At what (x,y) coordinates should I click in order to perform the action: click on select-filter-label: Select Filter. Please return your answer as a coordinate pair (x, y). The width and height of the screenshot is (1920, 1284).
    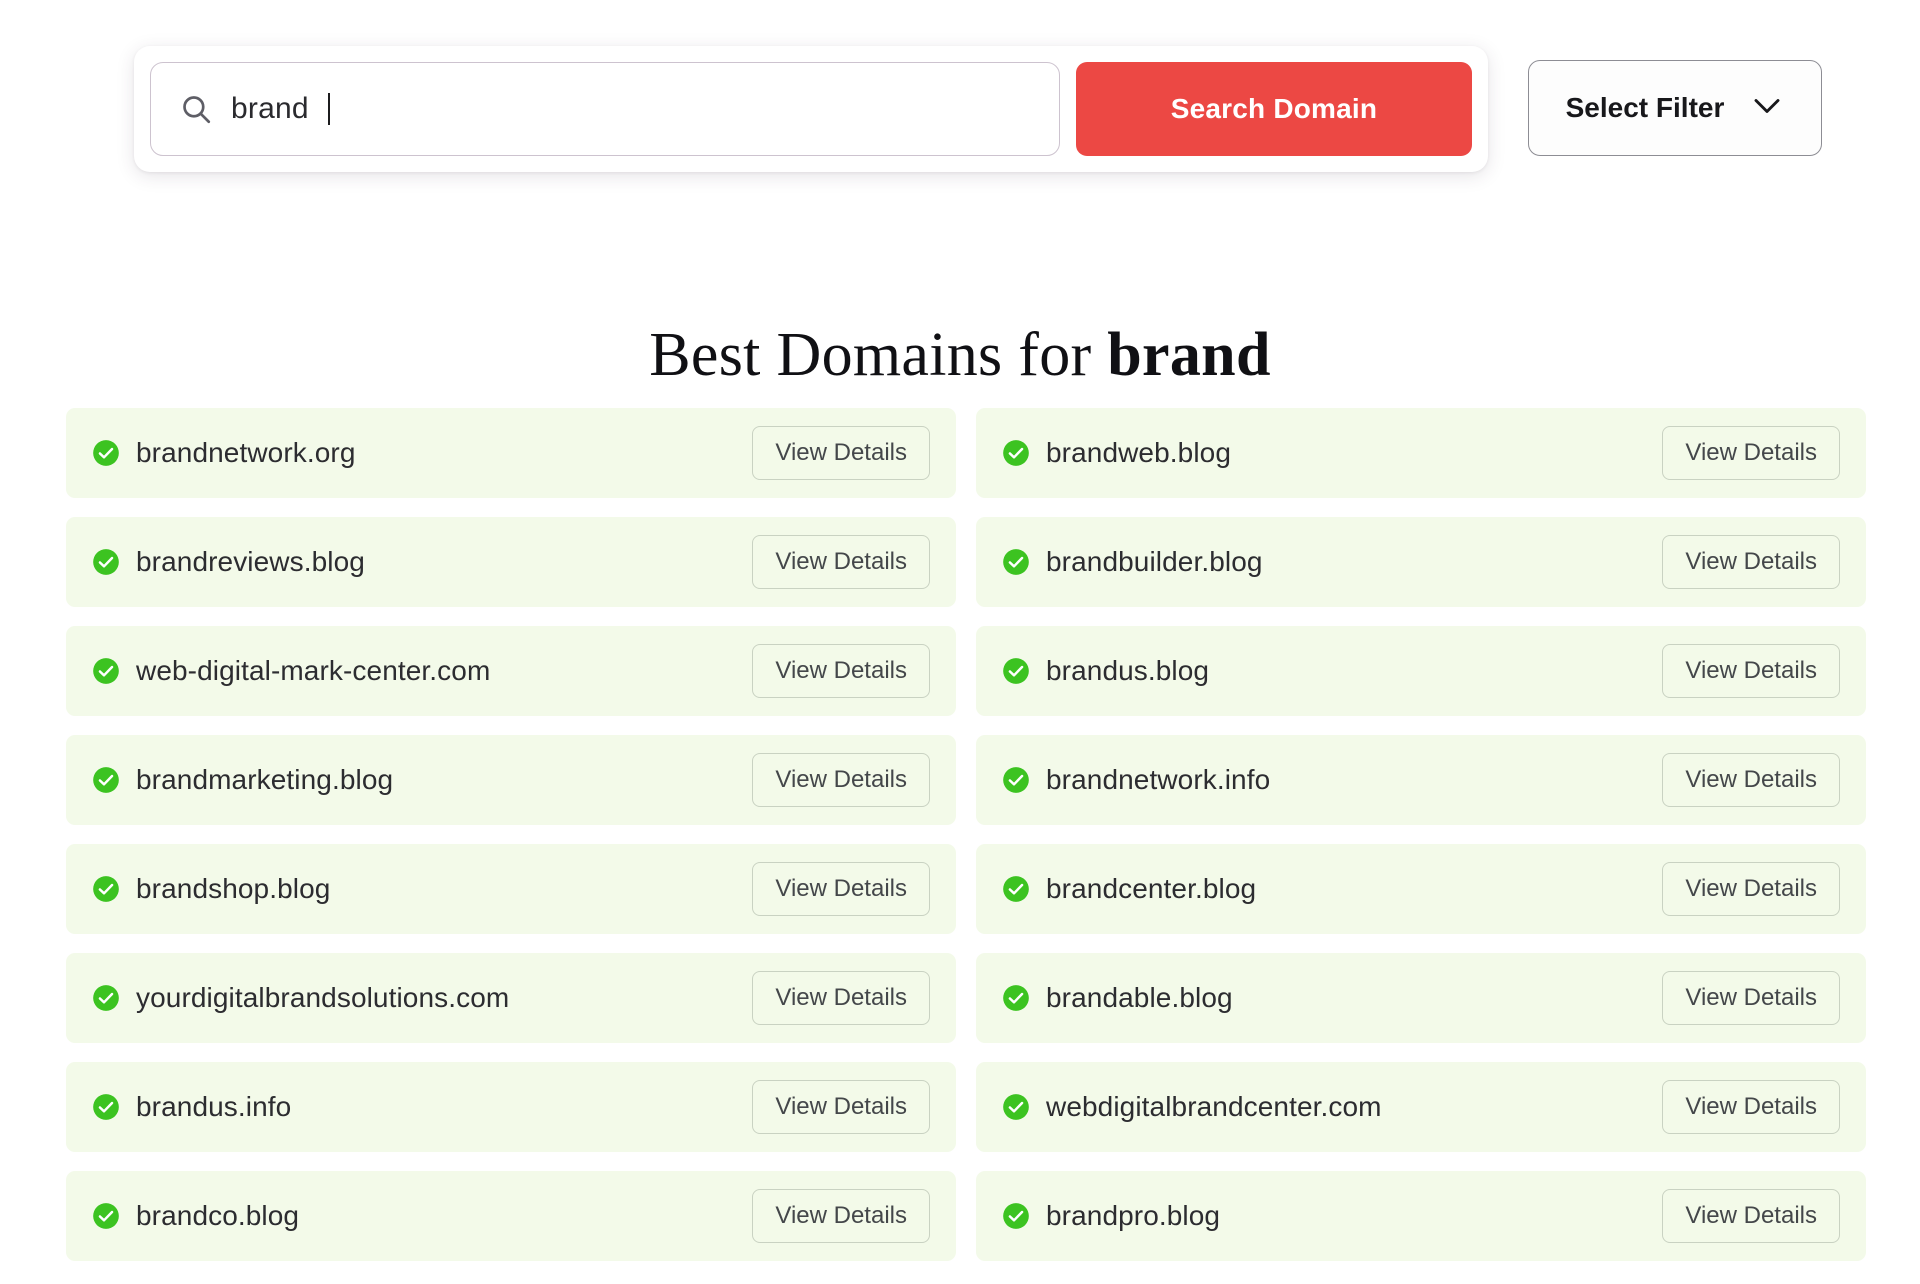
    Looking at the image, I should click on (1645, 107).